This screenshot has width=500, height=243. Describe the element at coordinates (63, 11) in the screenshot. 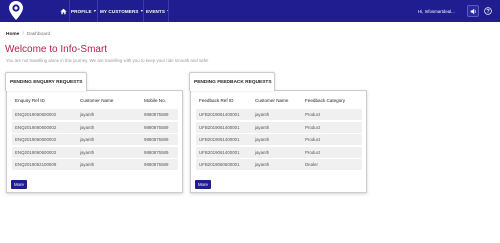

I see `home-icon` at that location.